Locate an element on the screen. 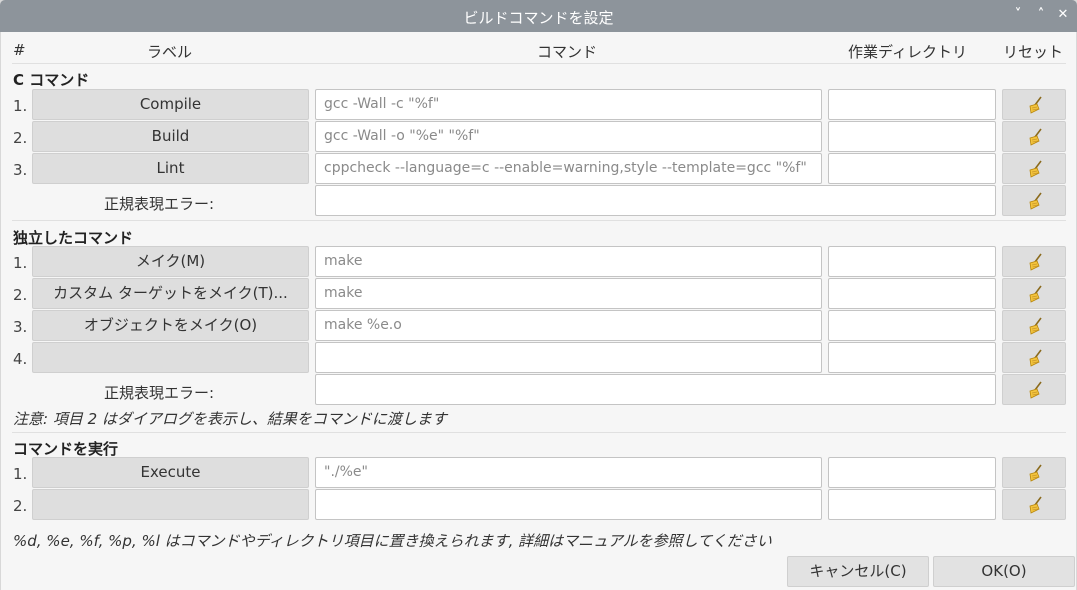 This screenshot has height=590, width=1077. regex-label-independent: 正規表現エラー: is located at coordinates (159, 393).